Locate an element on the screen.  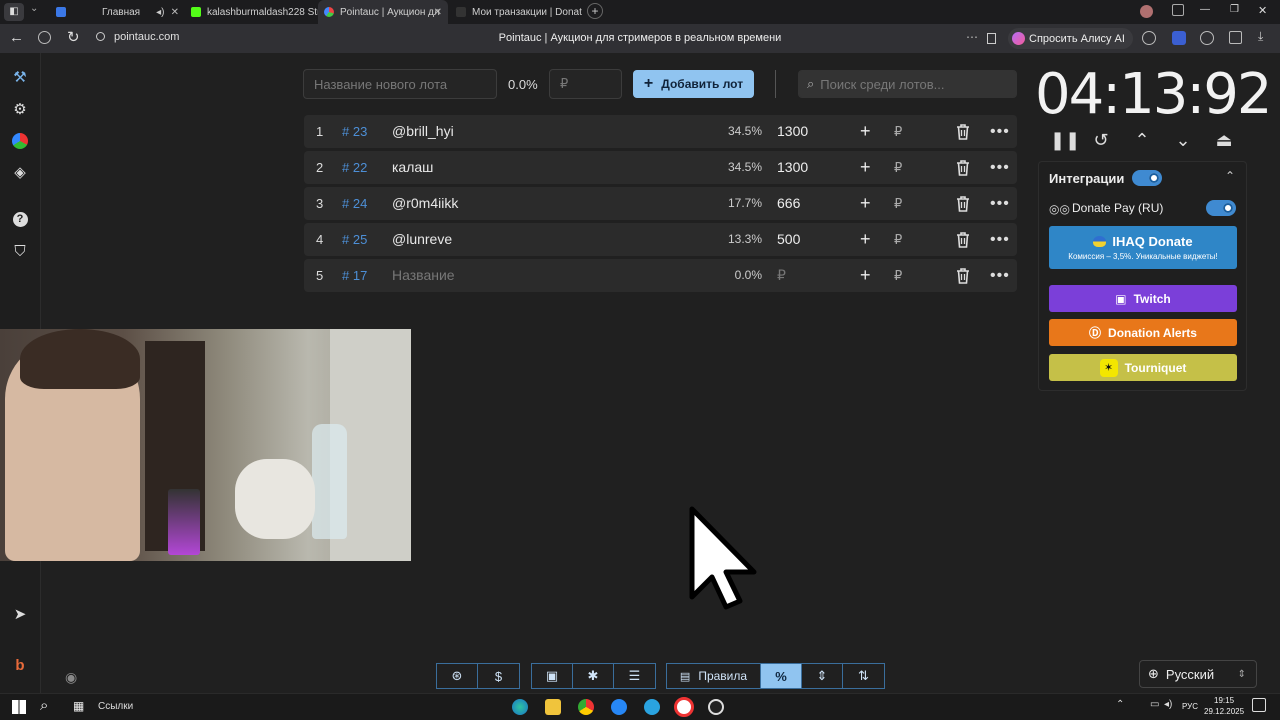
new-lot-name-input: Название нового лота is located at coordinates (400, 84).